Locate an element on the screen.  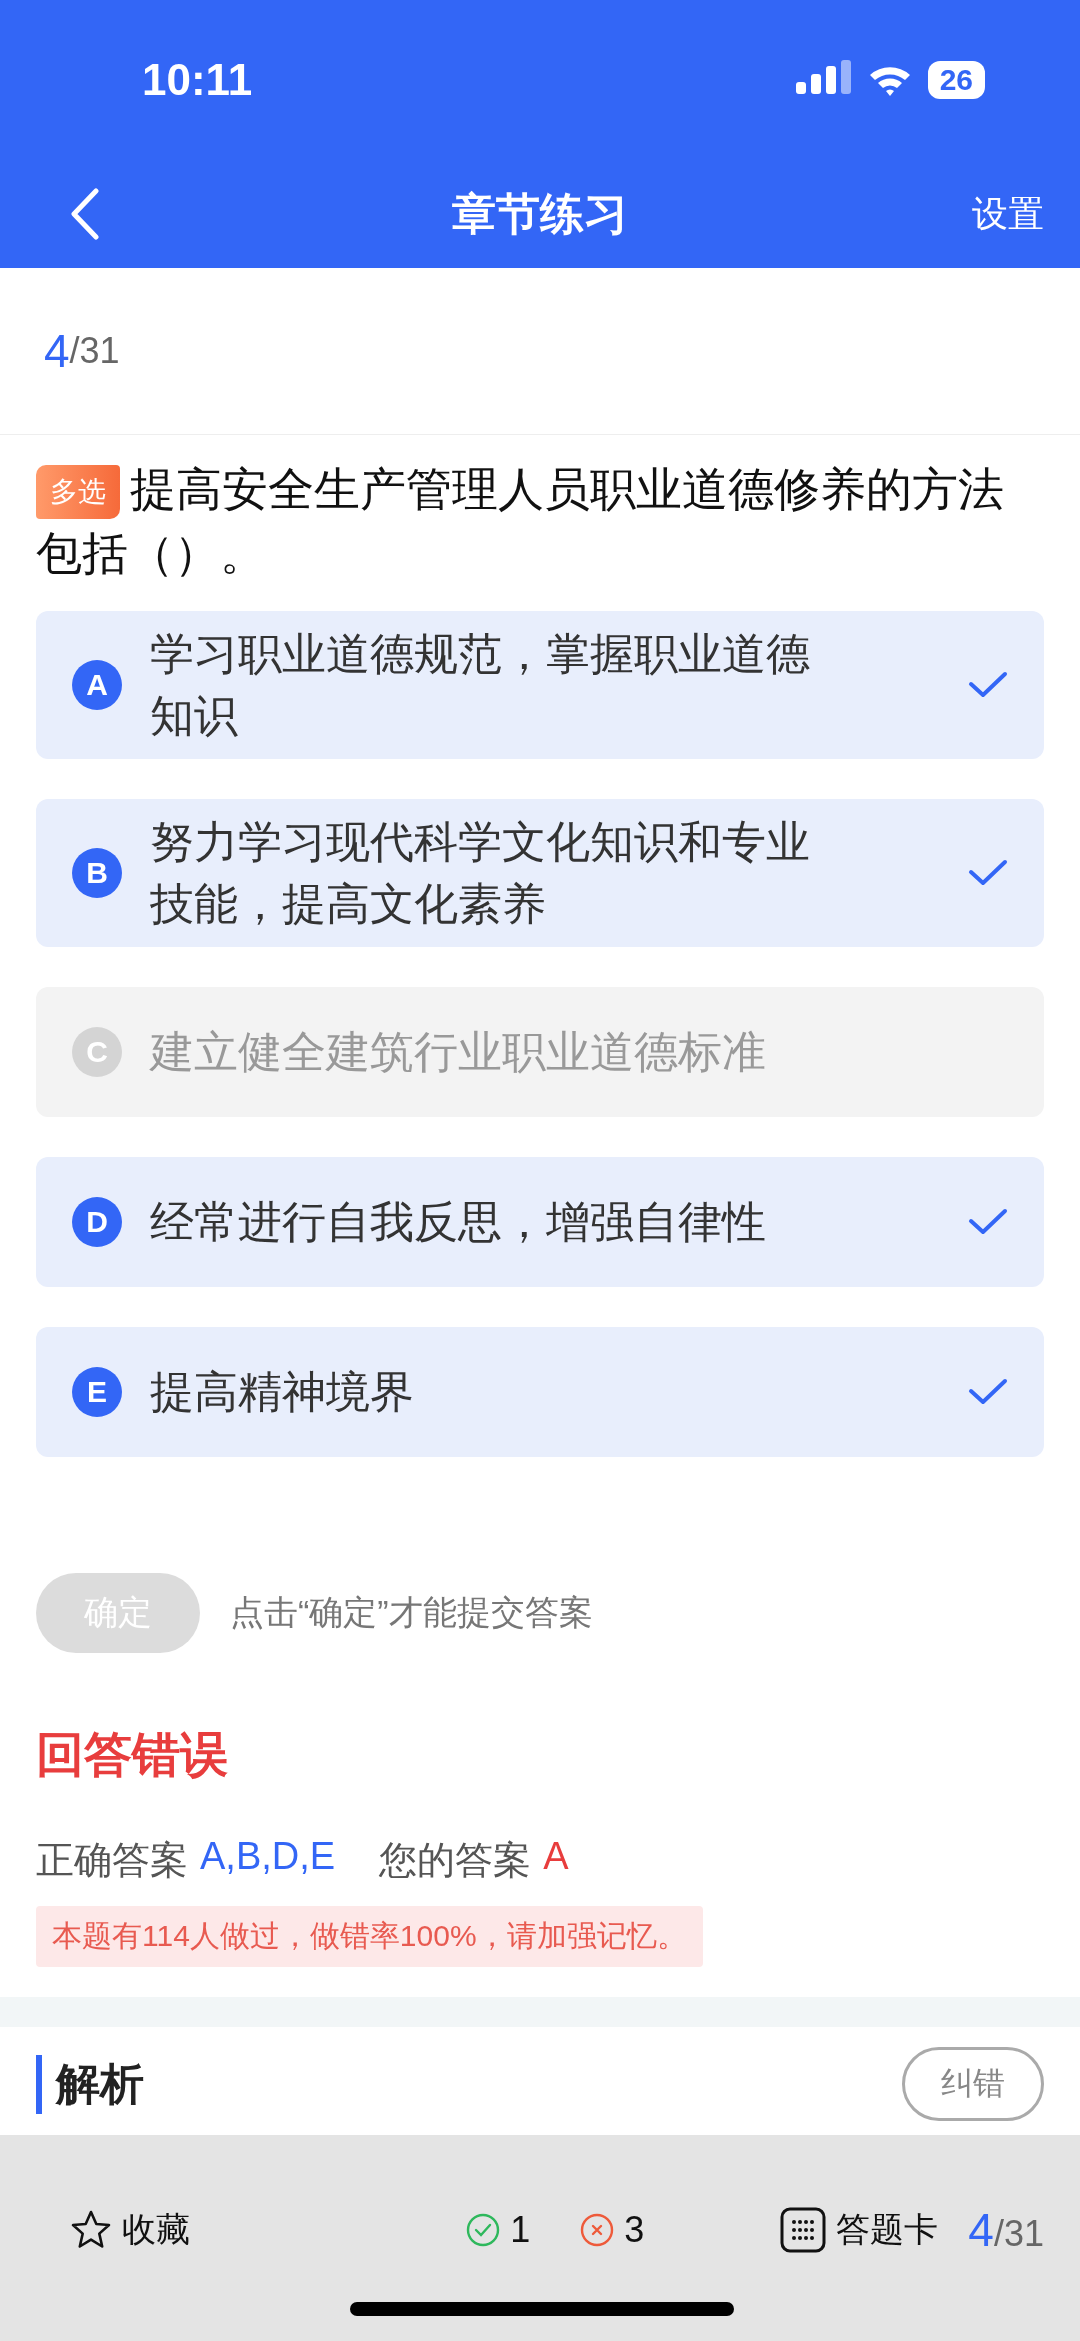
your-answer-label: 您的答案 is located at coordinates (455, 1860).